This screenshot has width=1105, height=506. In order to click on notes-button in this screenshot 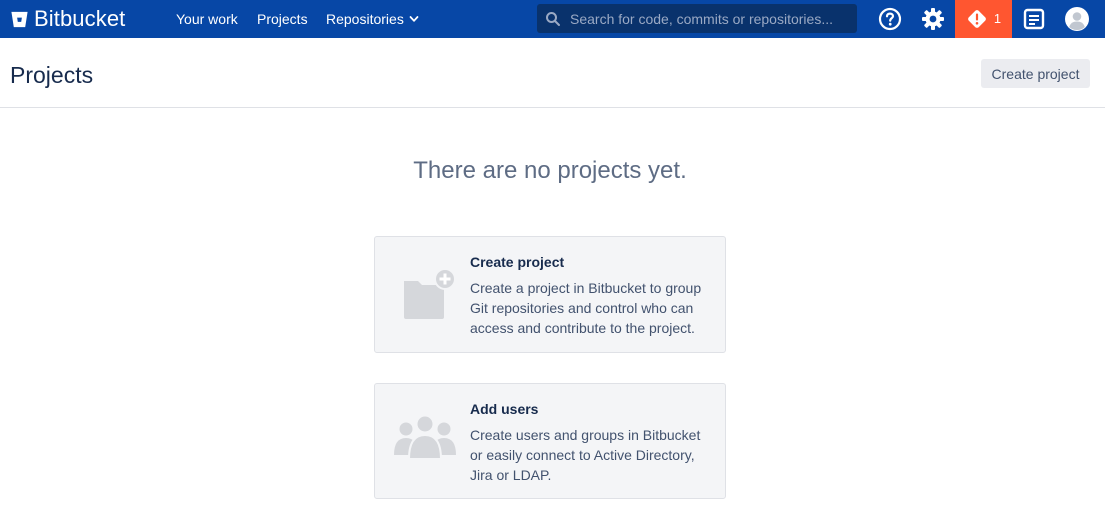, I will do `click(1034, 19)`.